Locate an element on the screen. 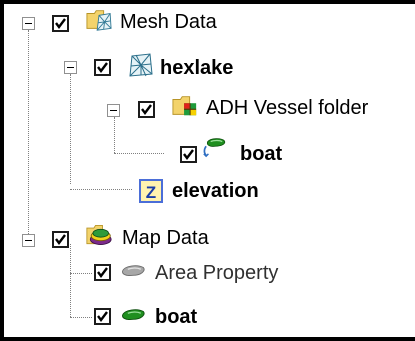 Image resolution: width=415 pixels, height=341 pixels. map-data-label: Map Data is located at coordinates (165, 238).